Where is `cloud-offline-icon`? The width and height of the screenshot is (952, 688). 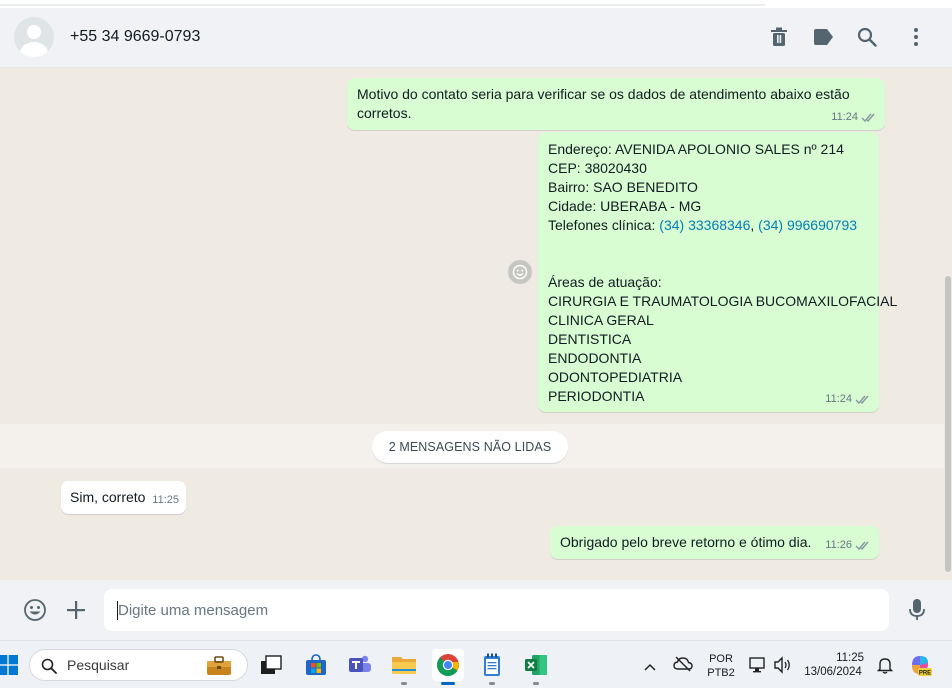 cloud-offline-icon is located at coordinates (683, 666).